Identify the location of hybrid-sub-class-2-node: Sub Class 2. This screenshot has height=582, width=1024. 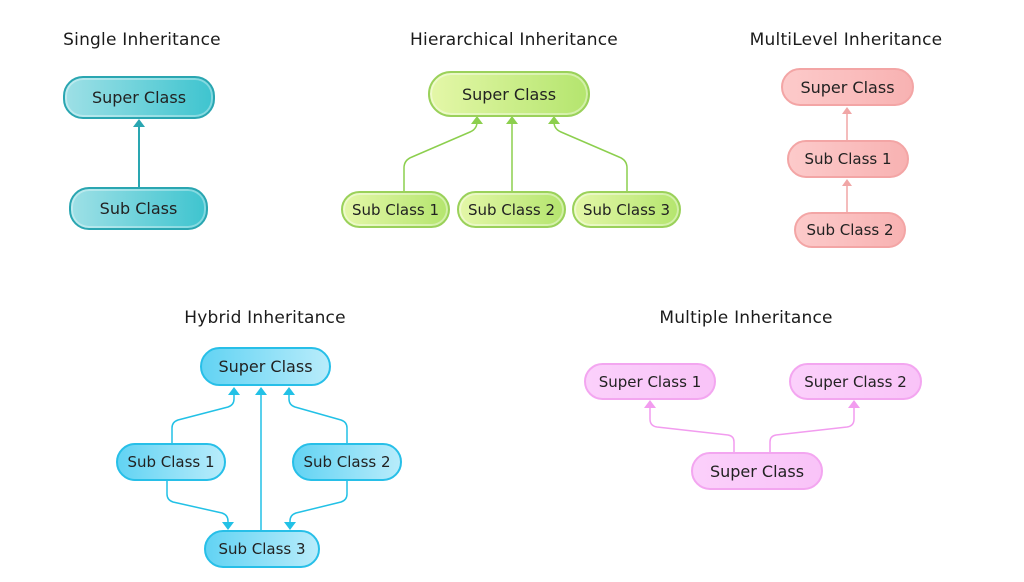
(347, 462).